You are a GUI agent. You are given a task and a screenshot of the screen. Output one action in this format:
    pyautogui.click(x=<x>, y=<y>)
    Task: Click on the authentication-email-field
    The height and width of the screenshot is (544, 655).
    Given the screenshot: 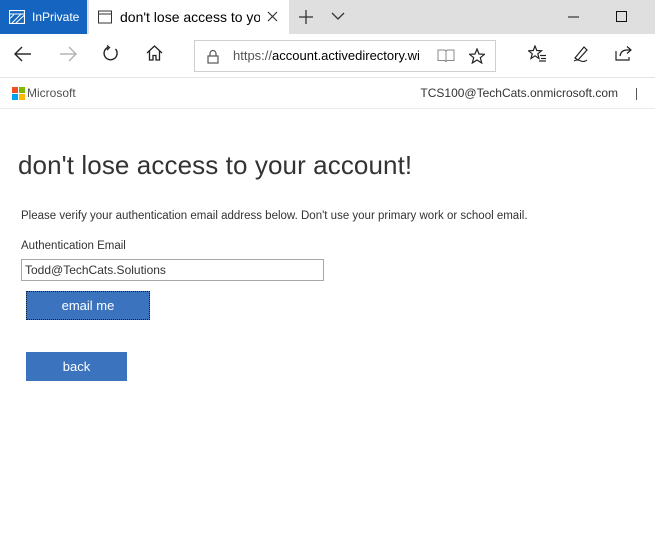 What is the action you would take?
    pyautogui.click(x=172, y=270)
    